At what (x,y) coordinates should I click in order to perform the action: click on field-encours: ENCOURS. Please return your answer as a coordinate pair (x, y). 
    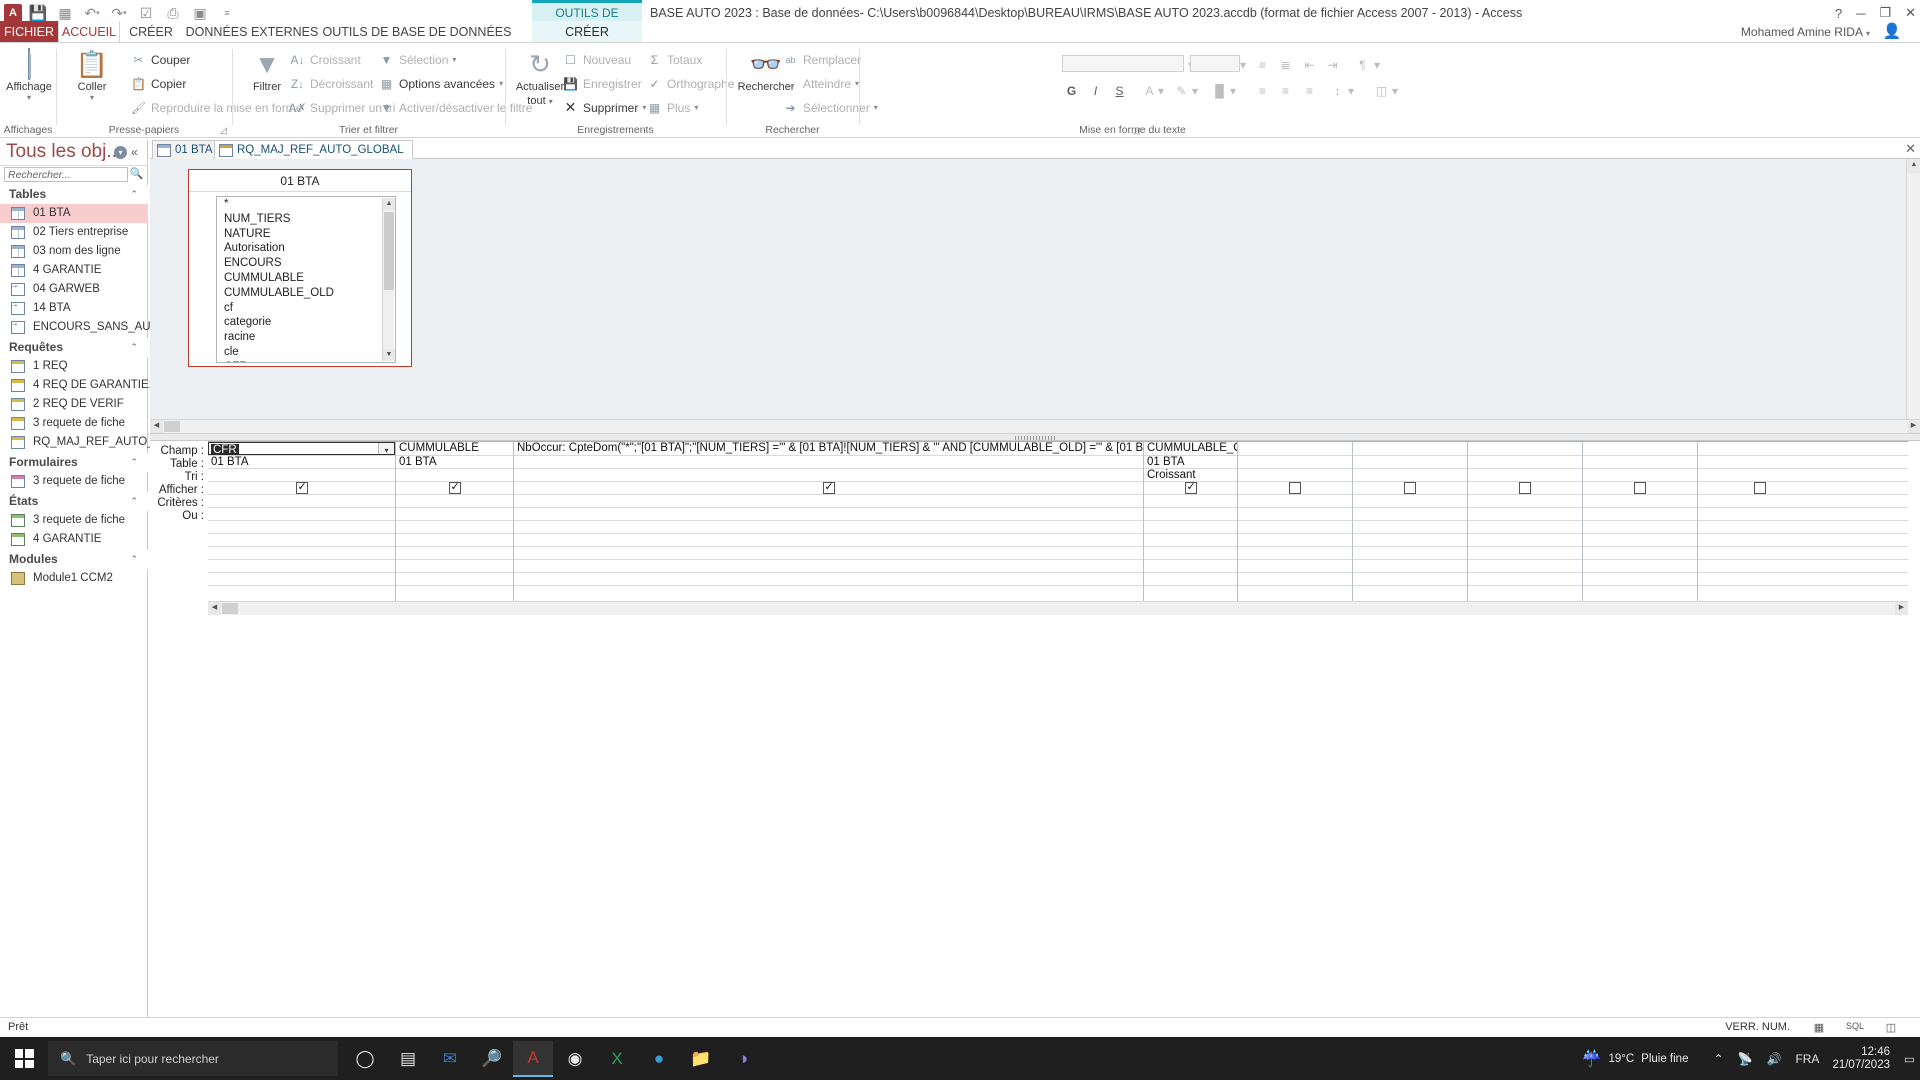
    Looking at the image, I should click on (306, 263).